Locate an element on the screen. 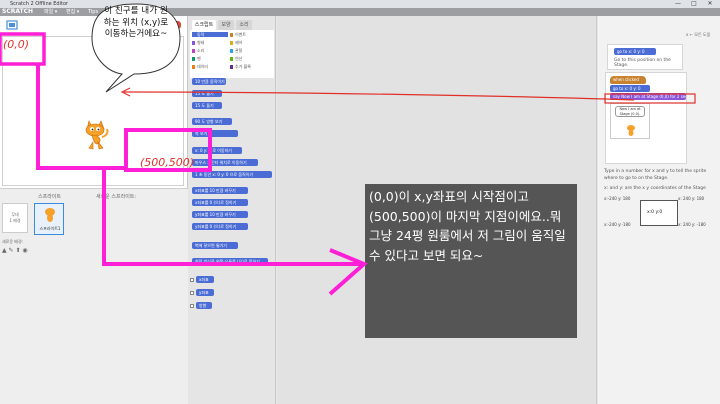 Image resolution: width=720 pixels, height=404 pixels. reporter-direction: 방향 is located at coordinates (204, 305).